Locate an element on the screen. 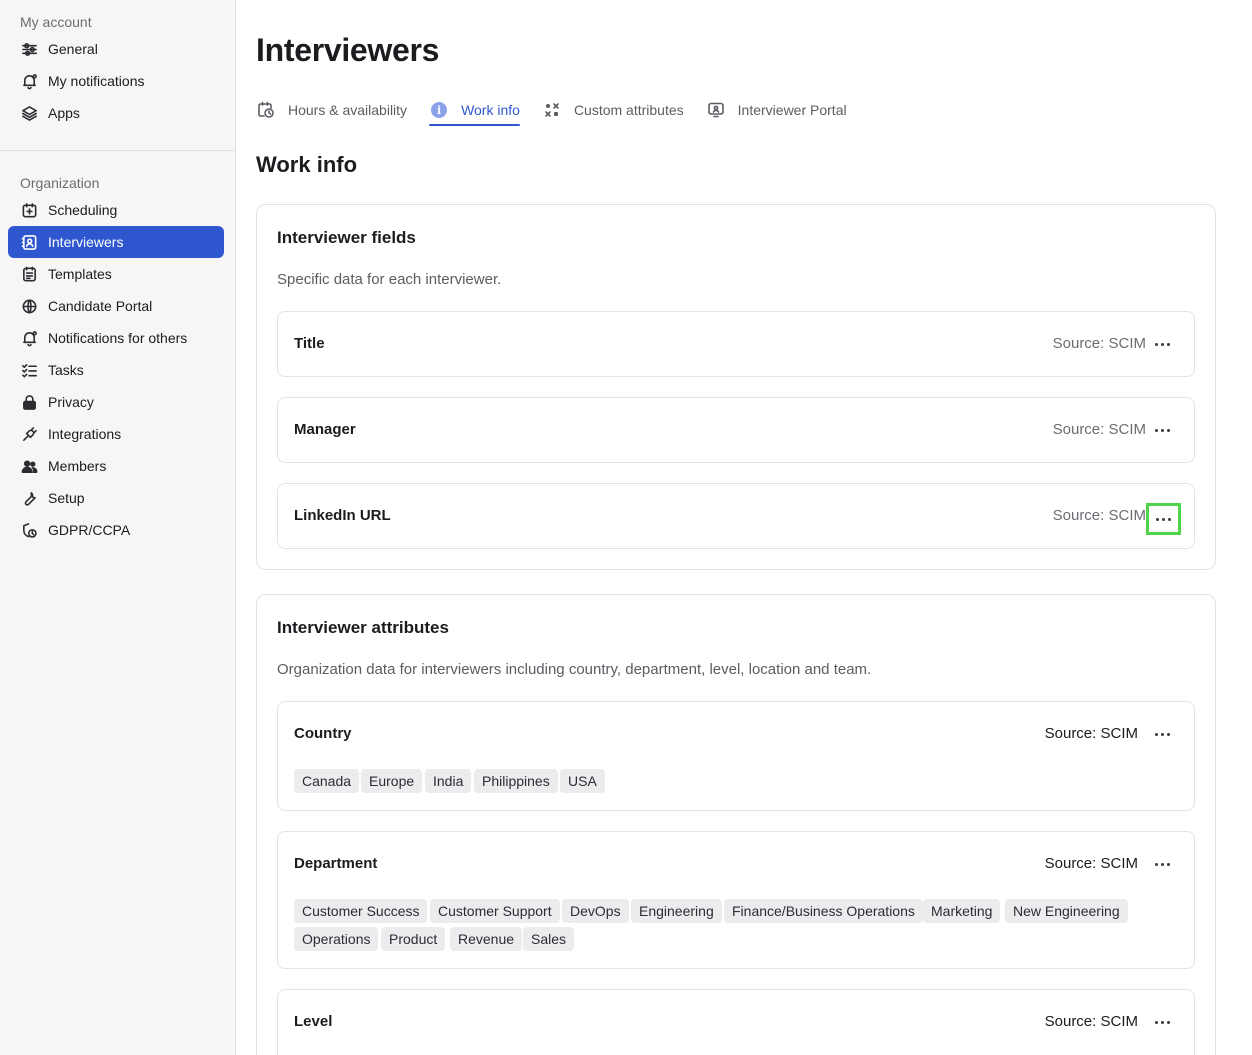 The image size is (1252, 1055). tag-chip: Engineering is located at coordinates (676, 911).